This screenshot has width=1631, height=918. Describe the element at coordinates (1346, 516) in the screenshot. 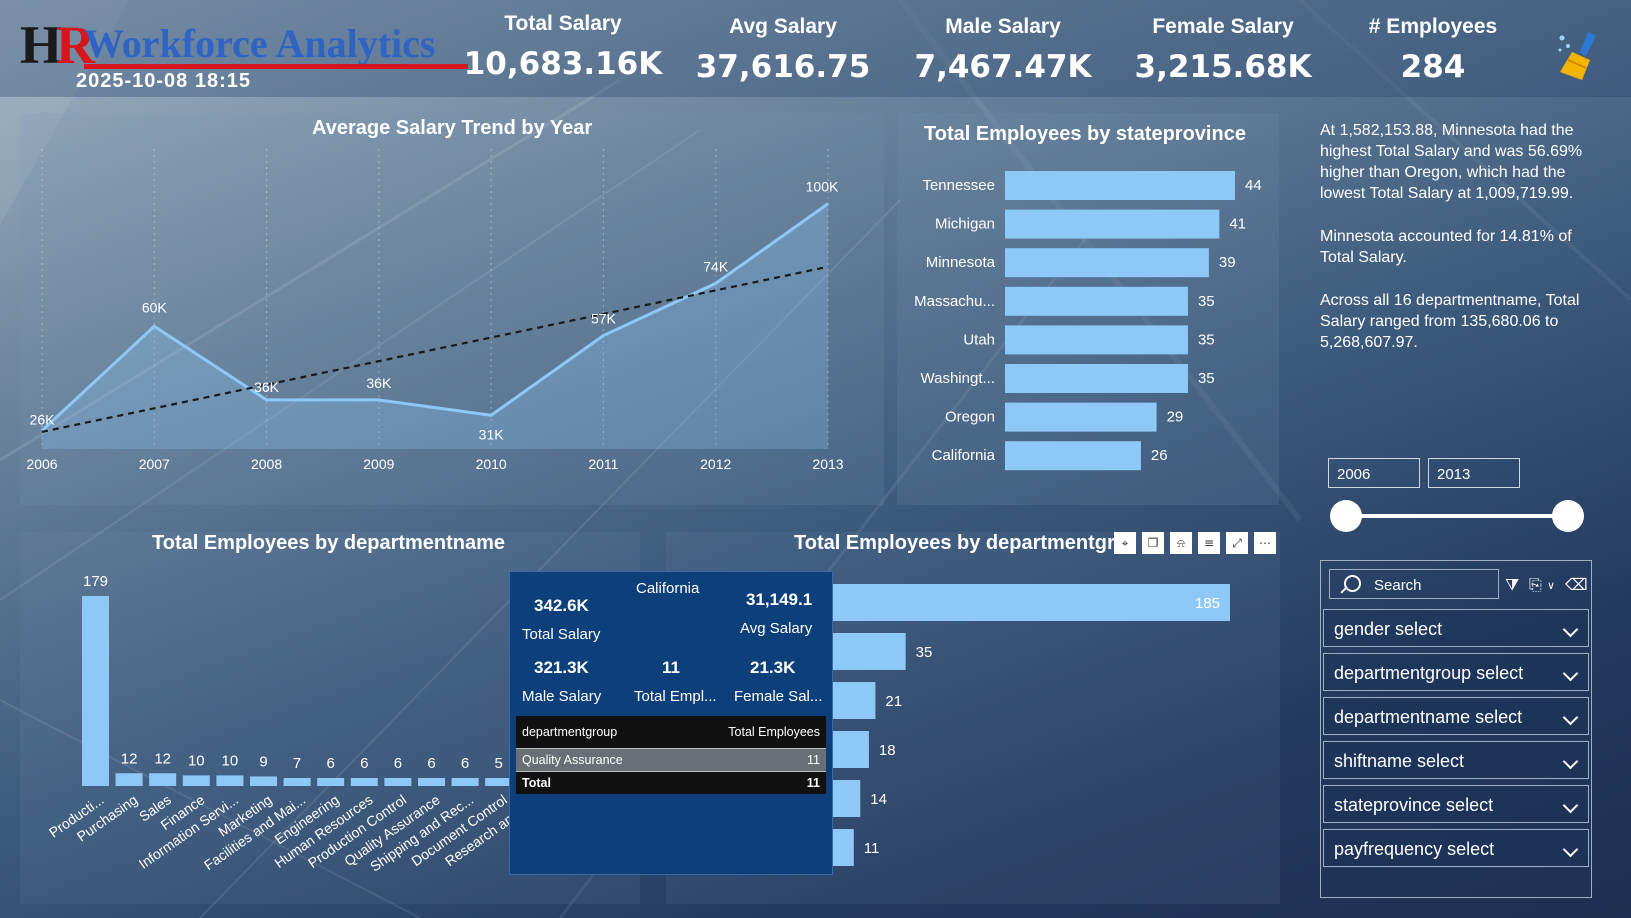

I see `year-slider-start-handle` at that location.